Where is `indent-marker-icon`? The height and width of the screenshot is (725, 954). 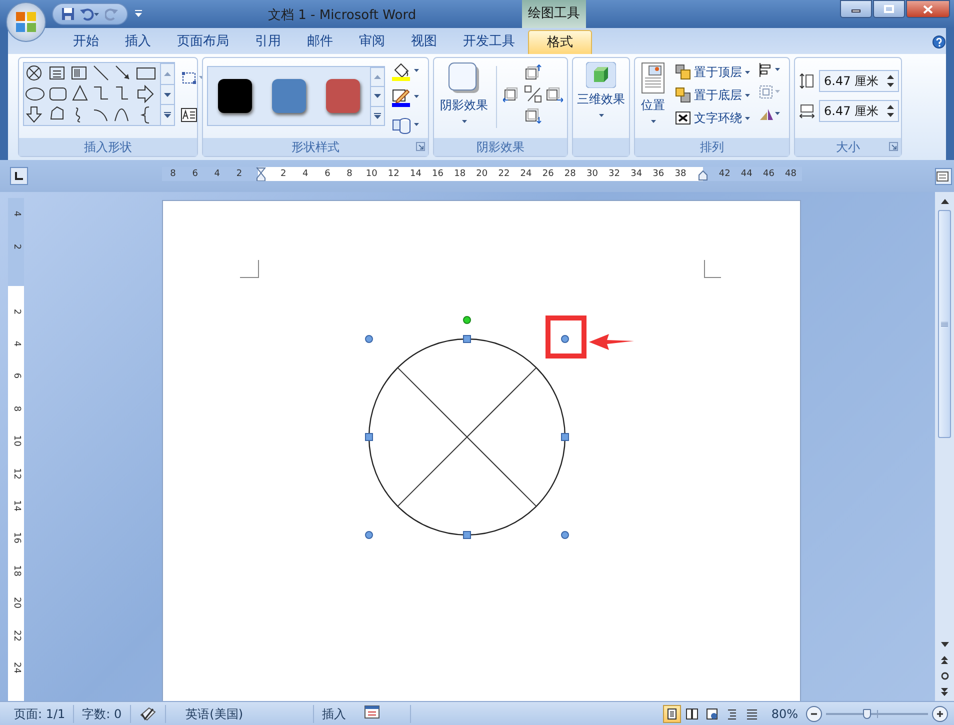
indent-marker-icon is located at coordinates (261, 174).